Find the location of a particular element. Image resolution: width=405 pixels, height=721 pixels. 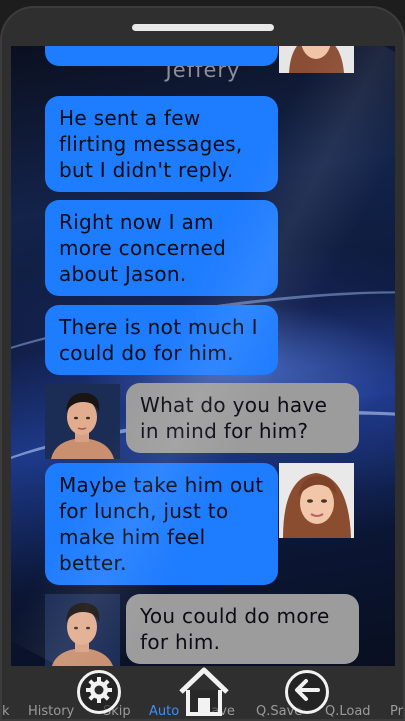

quick-menu-auto: Auto is located at coordinates (164, 711).